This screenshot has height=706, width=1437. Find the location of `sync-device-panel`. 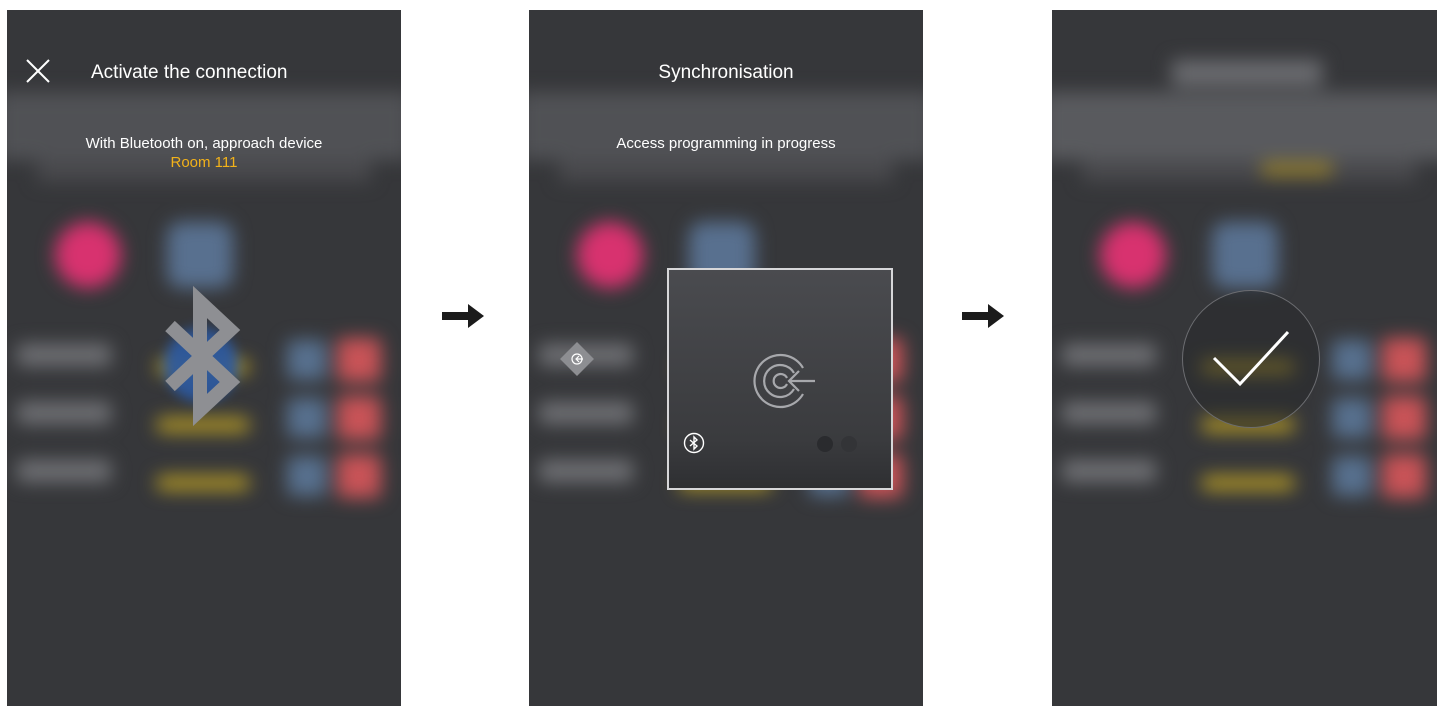

sync-device-panel is located at coordinates (780, 379).